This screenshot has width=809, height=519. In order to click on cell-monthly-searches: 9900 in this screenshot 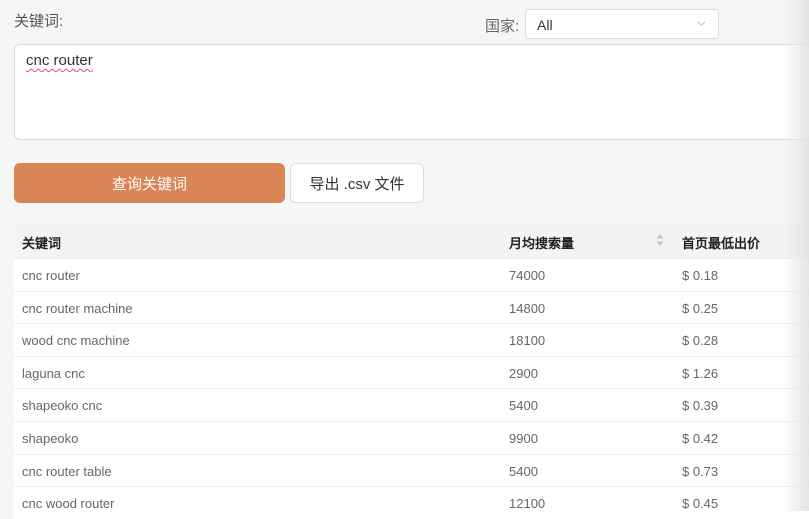, I will do `click(523, 438)`.